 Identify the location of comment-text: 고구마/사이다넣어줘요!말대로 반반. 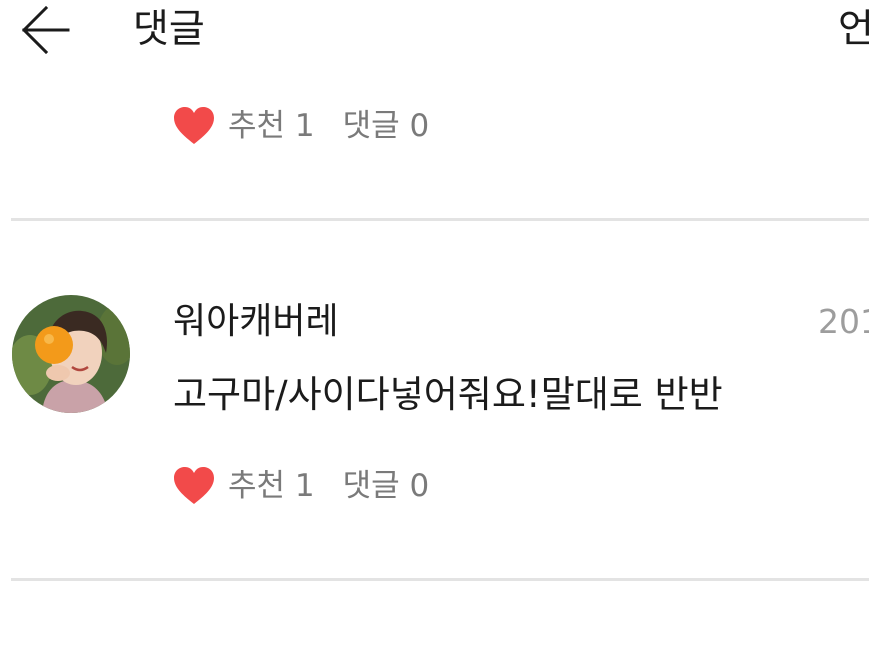
(448, 394).